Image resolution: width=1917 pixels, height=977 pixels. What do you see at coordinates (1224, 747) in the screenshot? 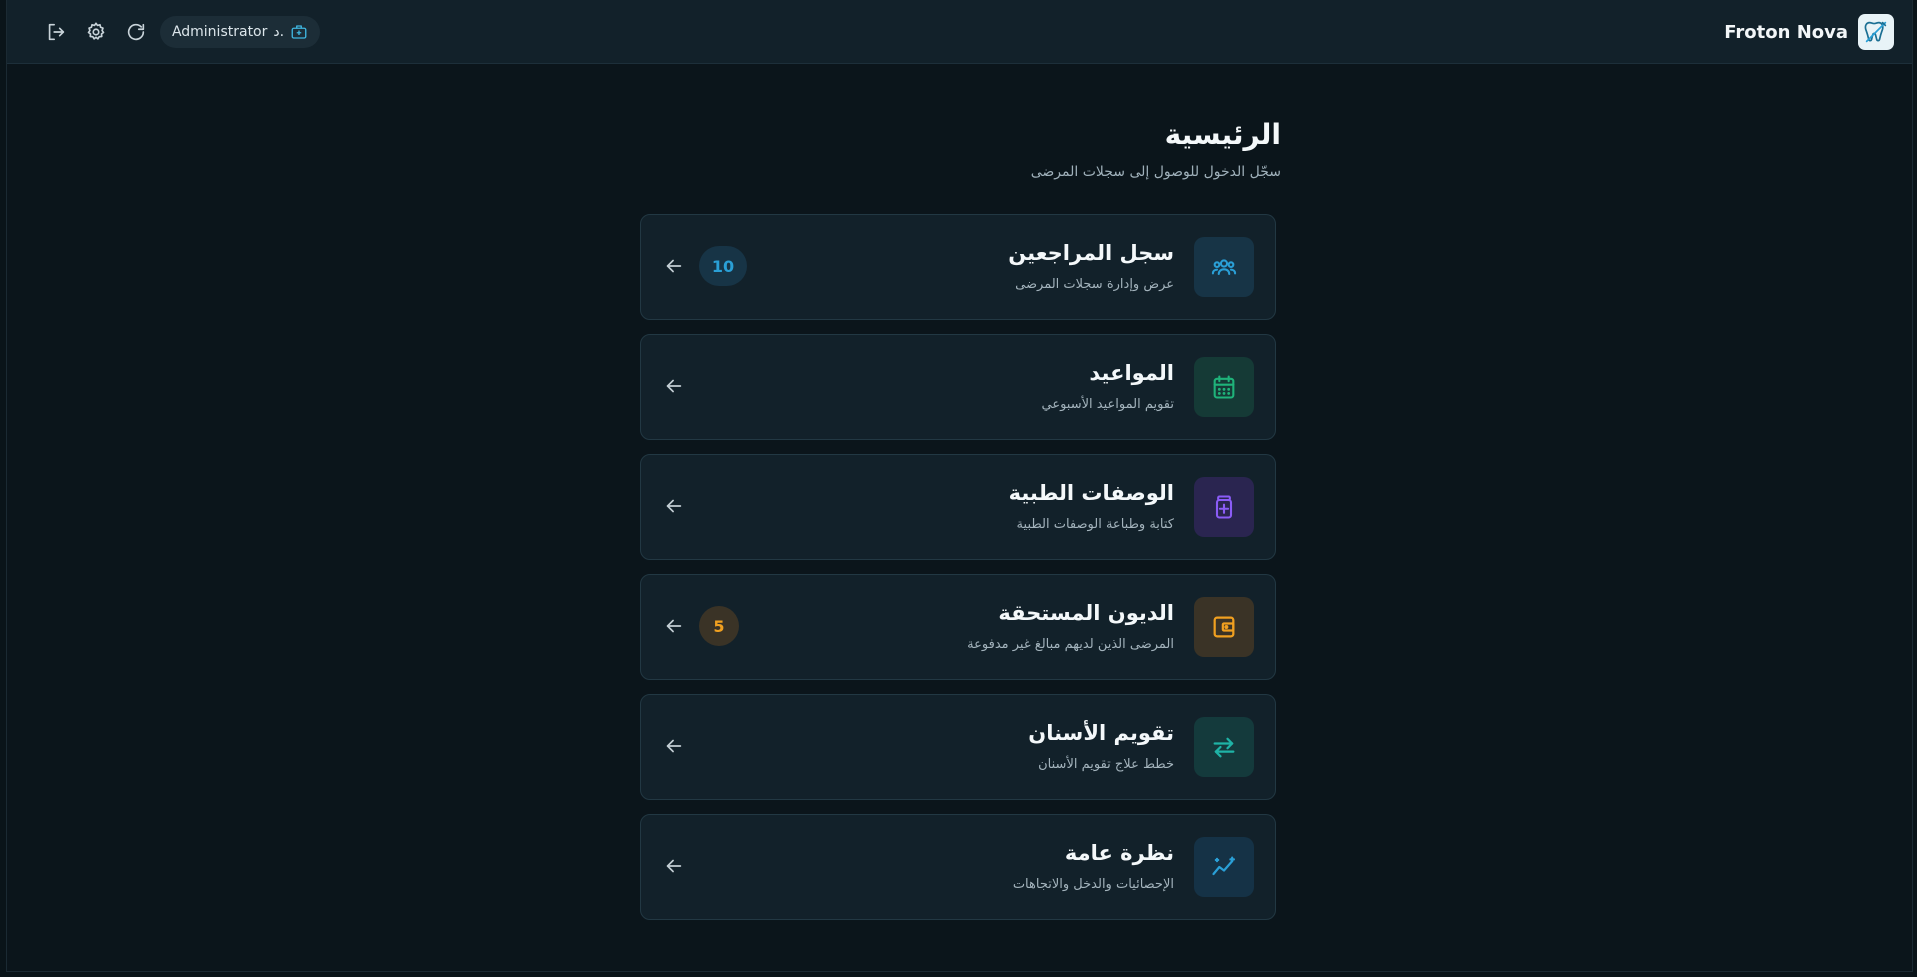
I see `swap-arrows-icon` at bounding box center [1224, 747].